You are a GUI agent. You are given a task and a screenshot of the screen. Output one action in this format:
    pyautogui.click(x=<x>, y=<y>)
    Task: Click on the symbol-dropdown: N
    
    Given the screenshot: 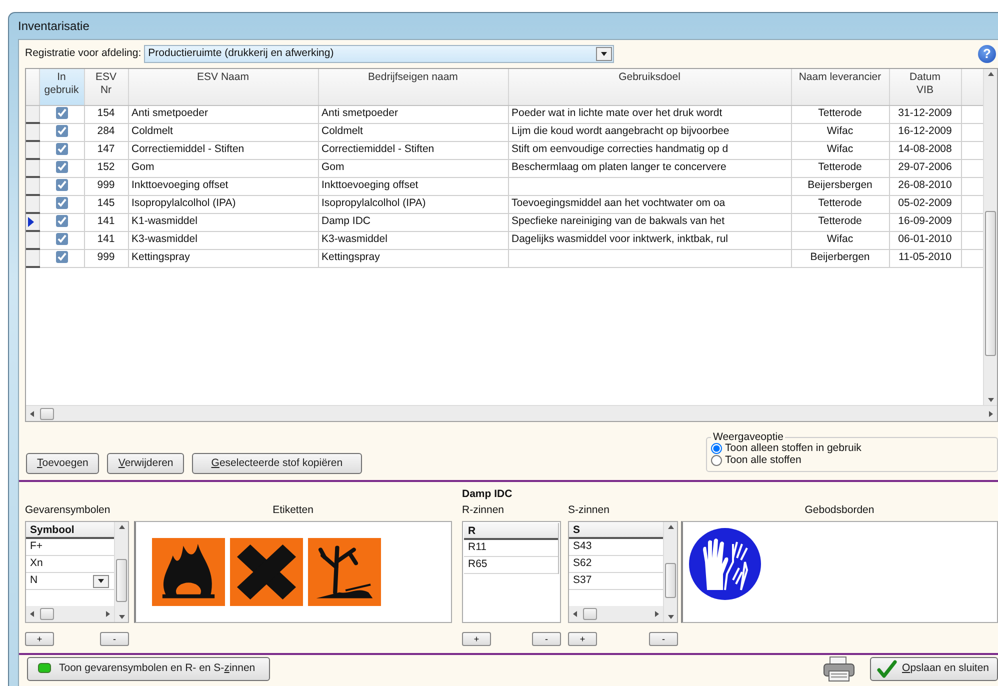 What is the action you would take?
    pyautogui.click(x=70, y=581)
    